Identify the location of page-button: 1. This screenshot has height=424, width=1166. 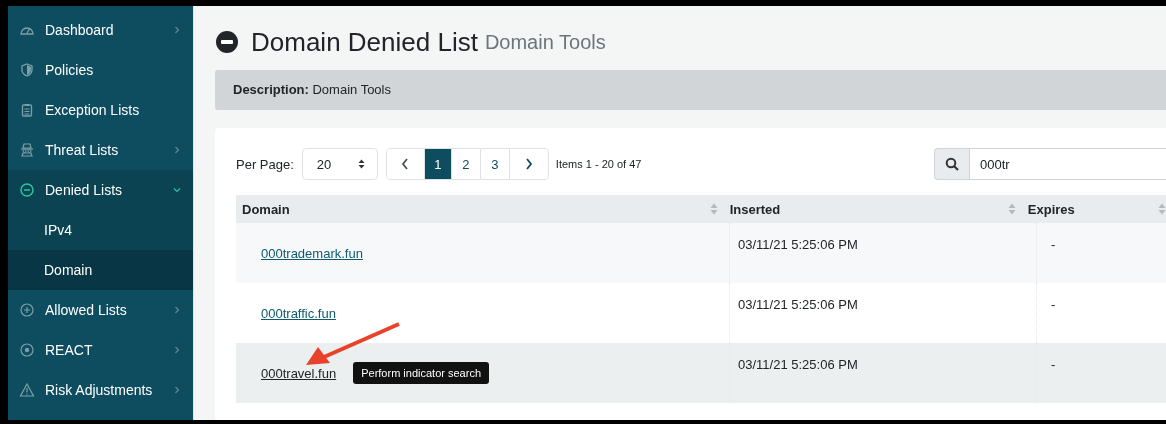
(438, 164).